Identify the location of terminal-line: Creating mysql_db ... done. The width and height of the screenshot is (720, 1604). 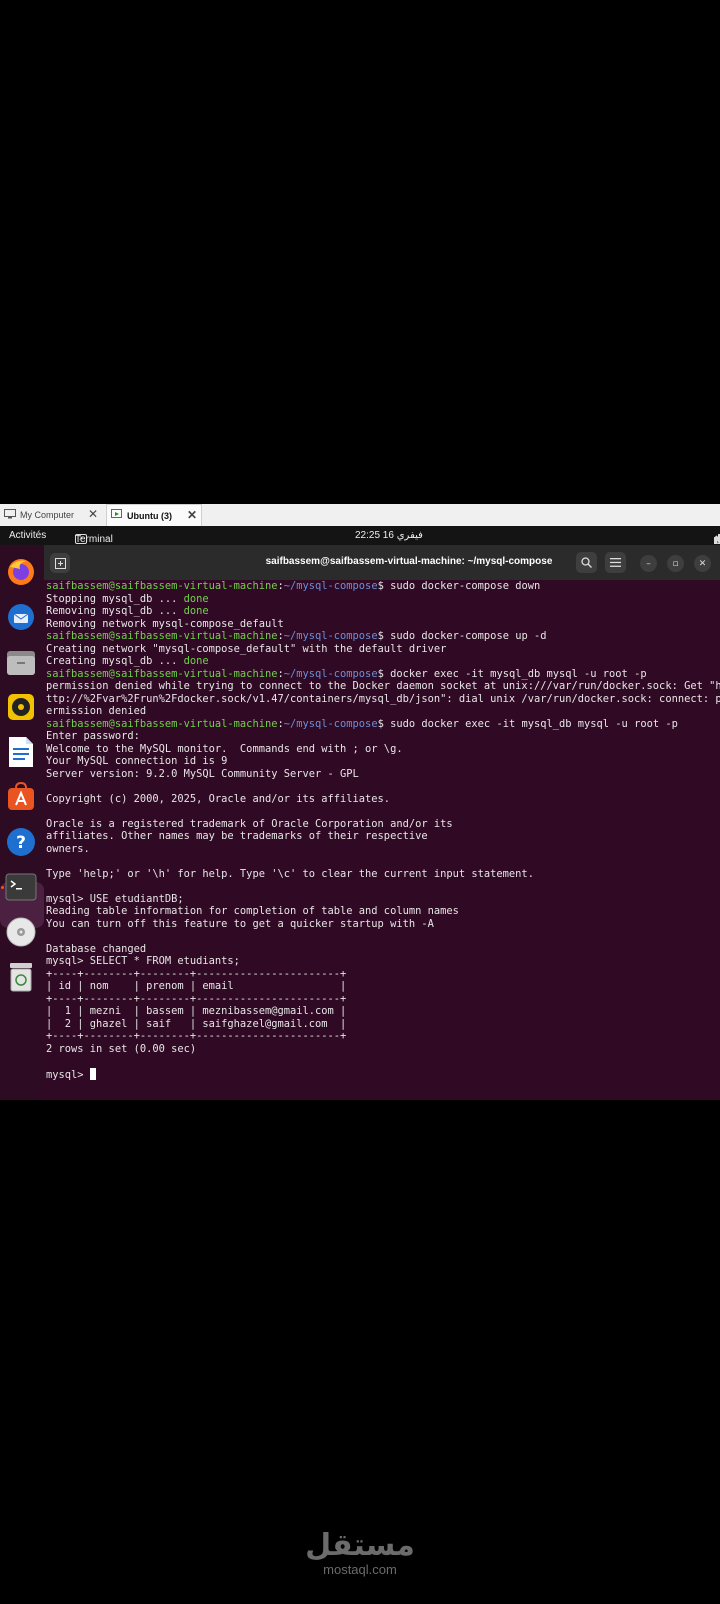
(383, 661).